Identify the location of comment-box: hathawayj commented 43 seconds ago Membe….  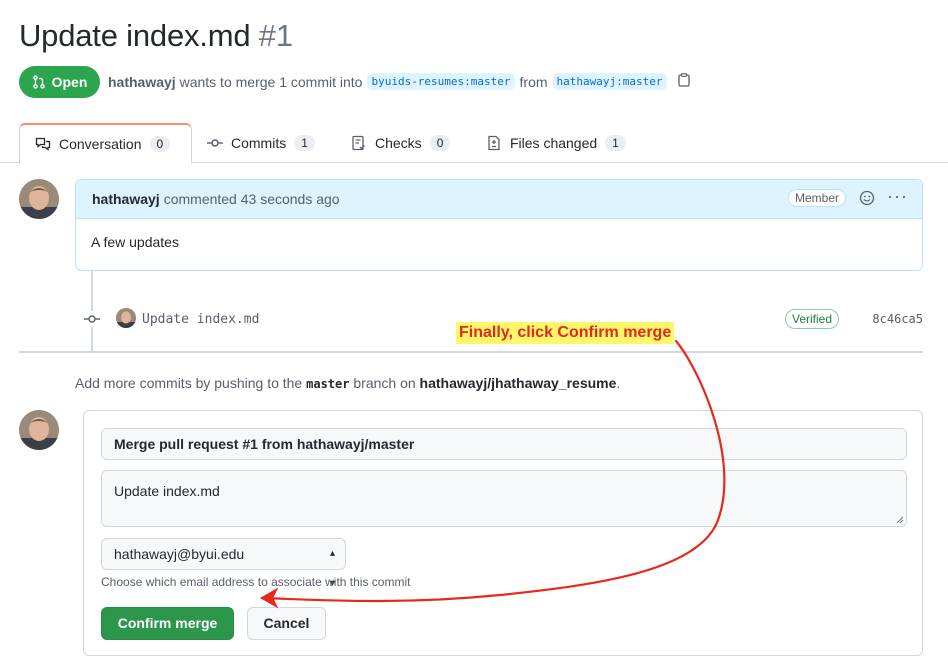
(499, 225).